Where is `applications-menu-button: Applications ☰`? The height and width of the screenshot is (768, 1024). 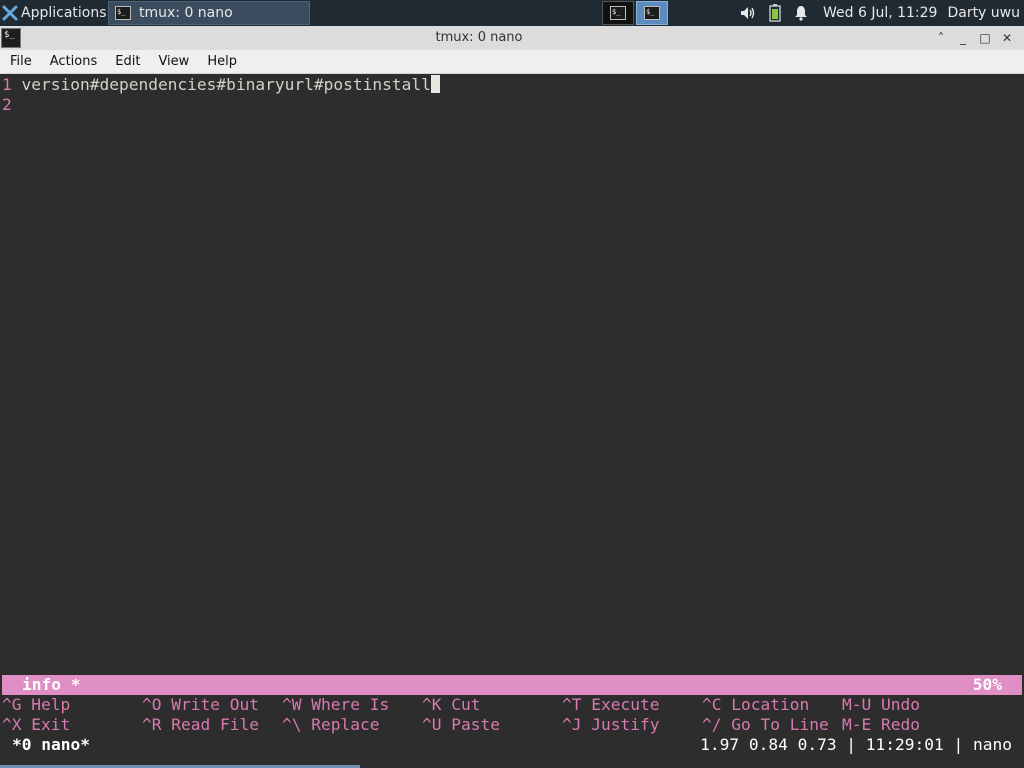
applications-menu-button: Applications ☰ is located at coordinates (62, 13).